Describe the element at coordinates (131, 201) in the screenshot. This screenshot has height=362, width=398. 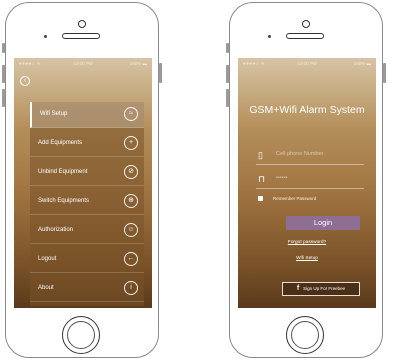
I see `switch-icon: ⊕` at that location.